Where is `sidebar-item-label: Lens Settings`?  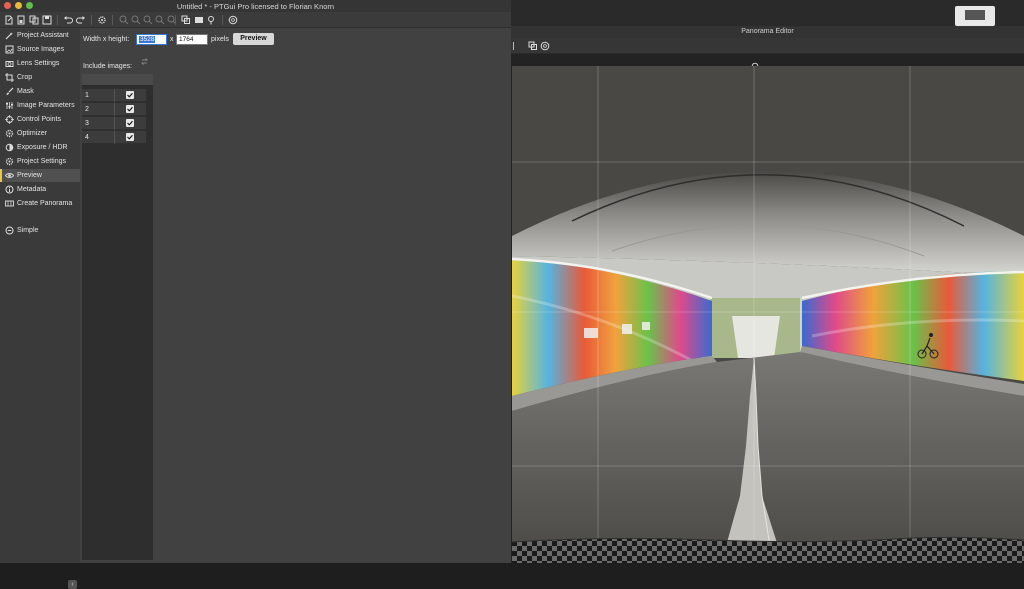
sidebar-item-label: Lens Settings is located at coordinates (38, 63).